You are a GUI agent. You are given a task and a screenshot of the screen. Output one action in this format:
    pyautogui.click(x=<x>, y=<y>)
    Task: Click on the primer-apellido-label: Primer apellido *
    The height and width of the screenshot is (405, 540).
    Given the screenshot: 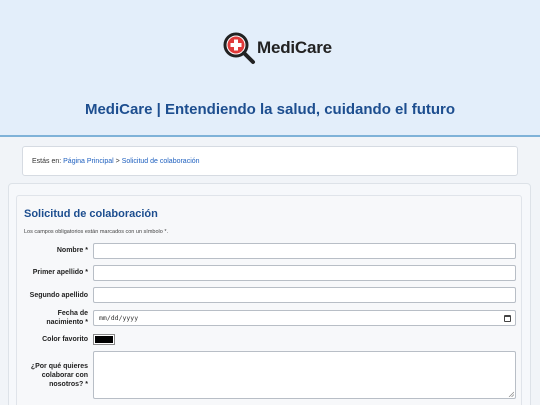 What is the action you would take?
    pyautogui.click(x=60, y=272)
    